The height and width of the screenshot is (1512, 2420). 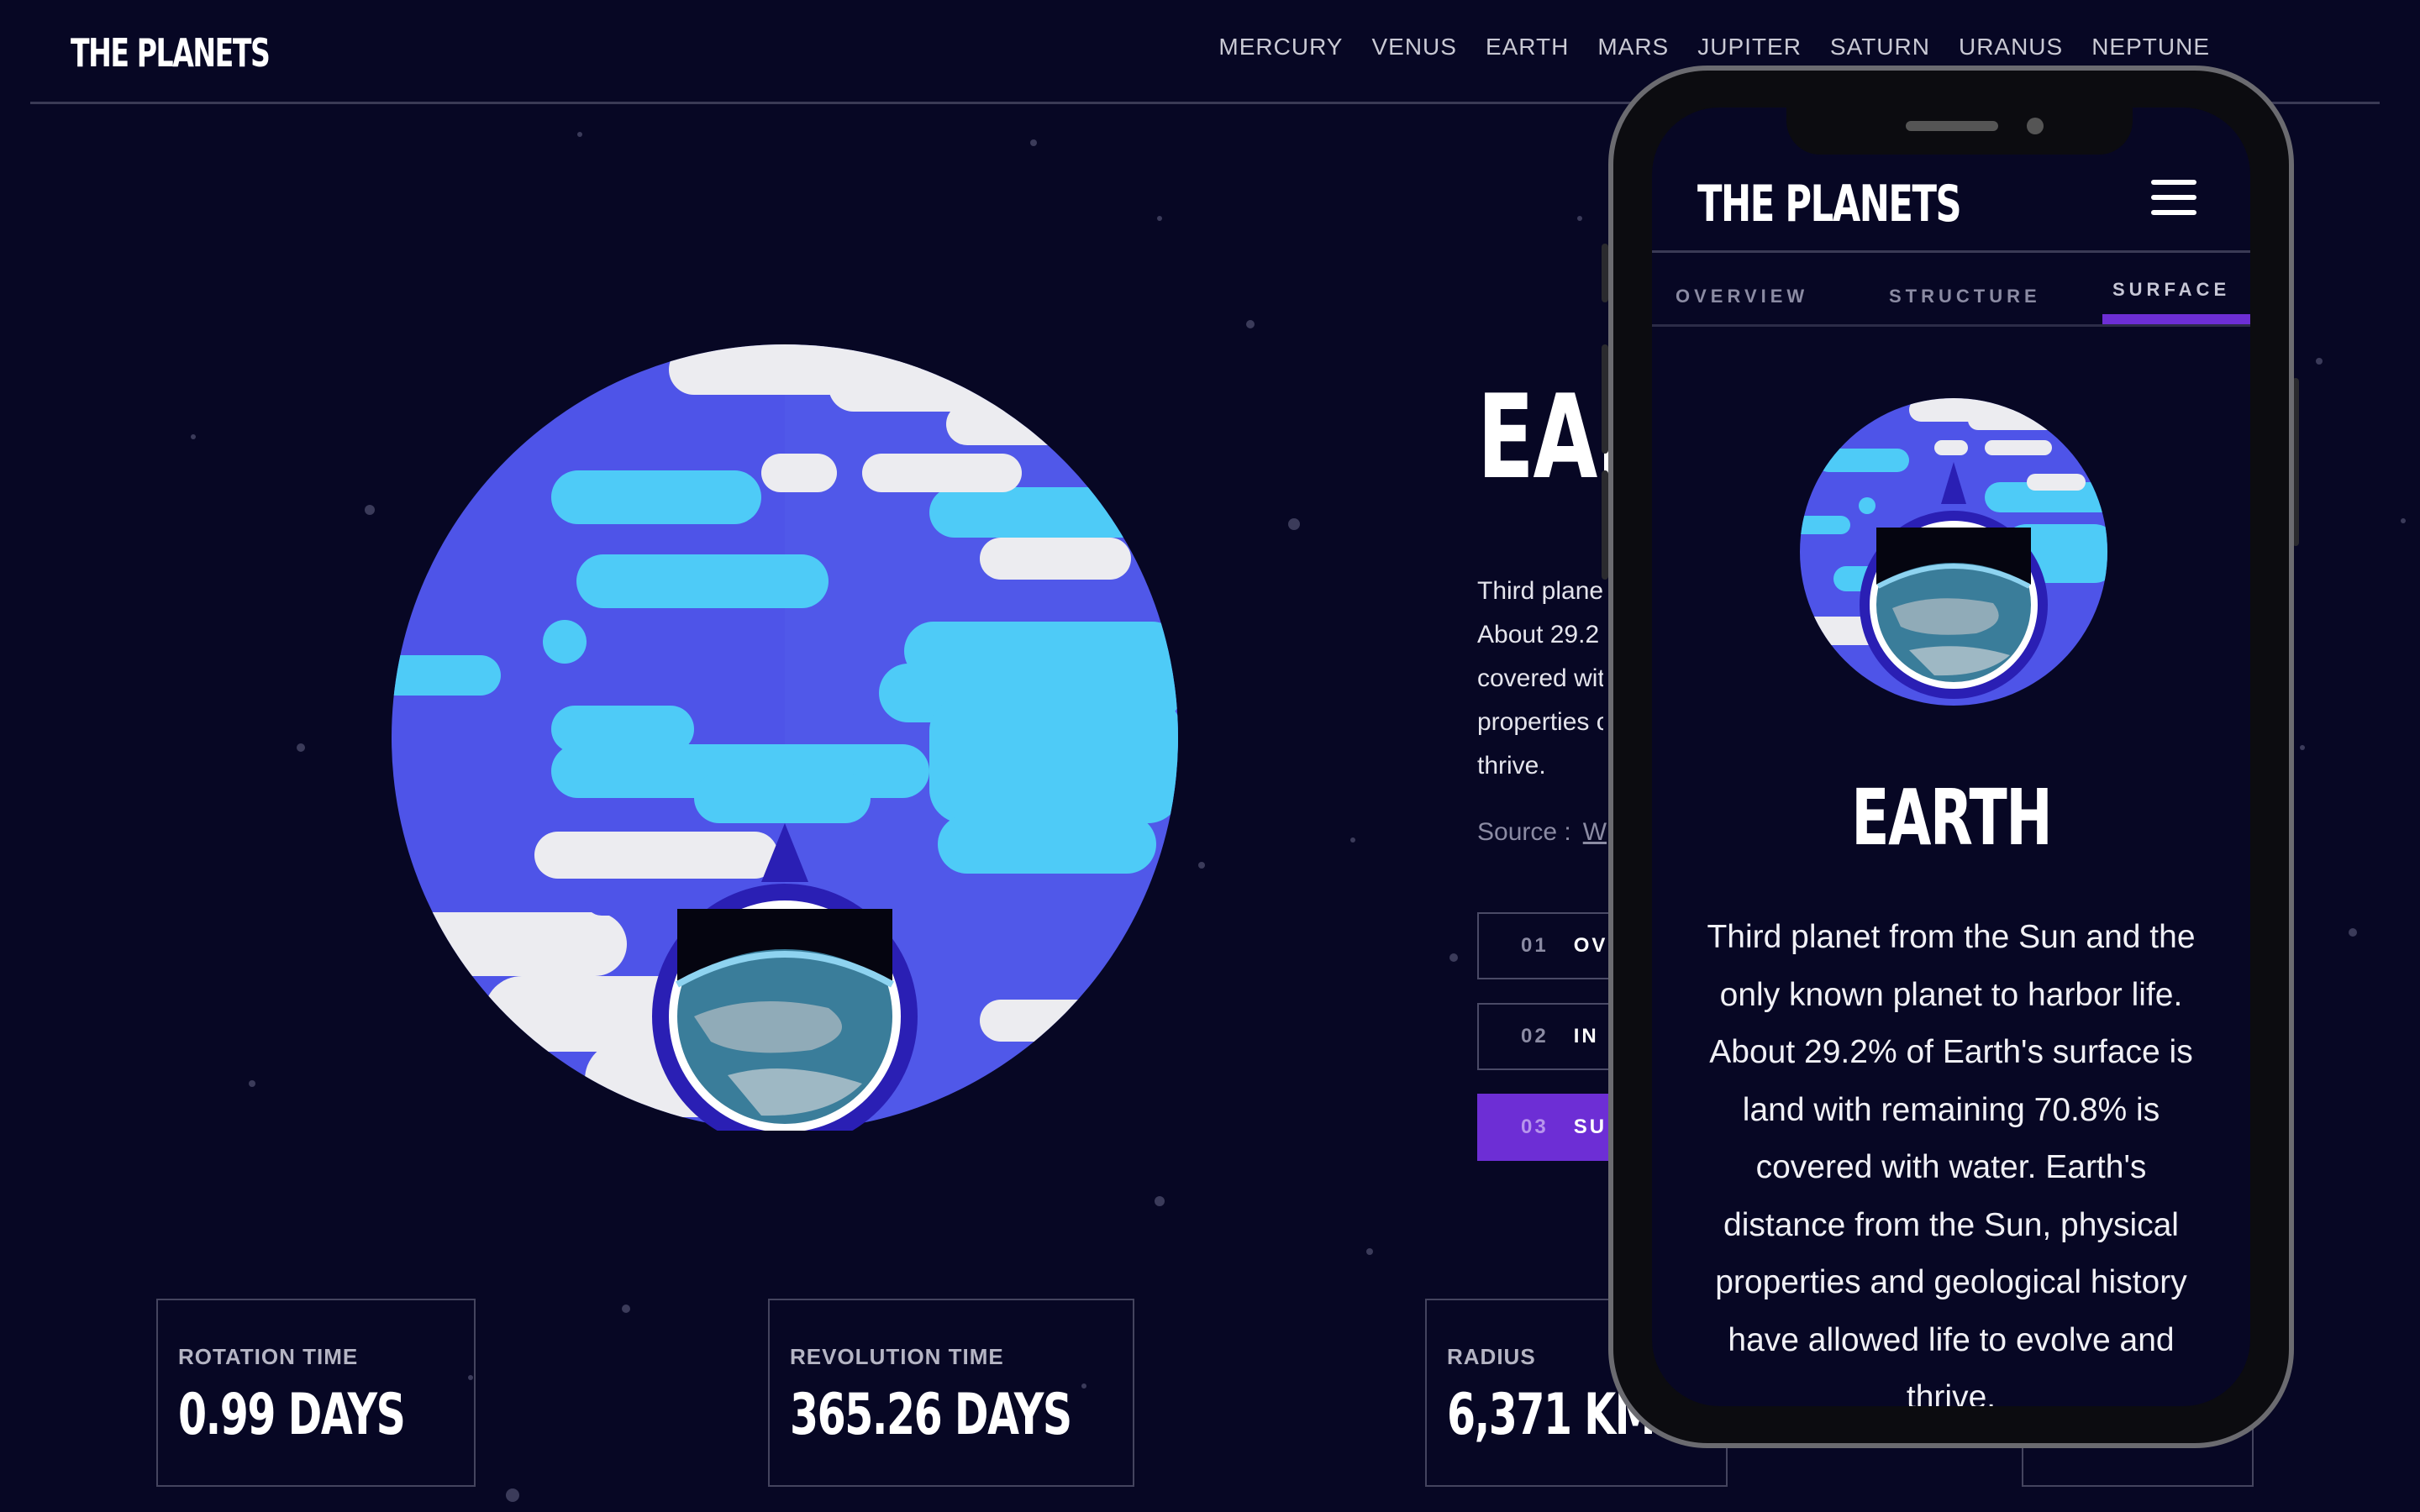 What do you see at coordinates (1951, 818) in the screenshot?
I see `mobile-planet-title: EARTH` at bounding box center [1951, 818].